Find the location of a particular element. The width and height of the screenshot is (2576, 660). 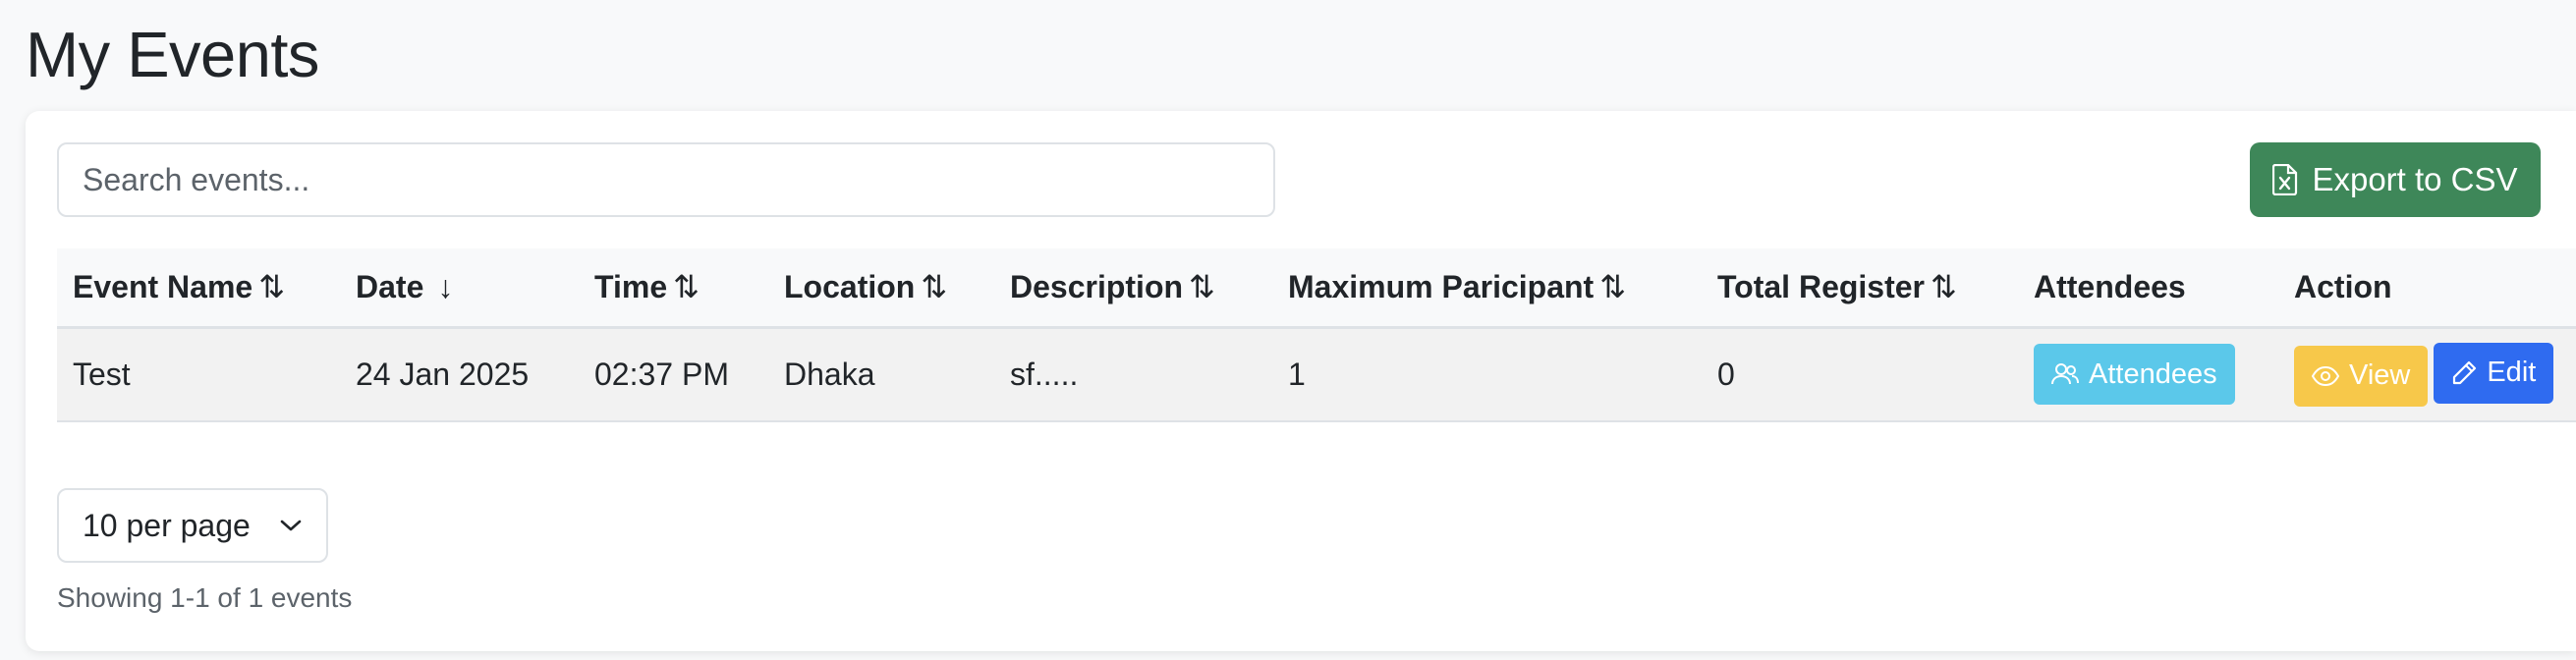

cell-date: 24 Jan 2025 is located at coordinates (443, 374).